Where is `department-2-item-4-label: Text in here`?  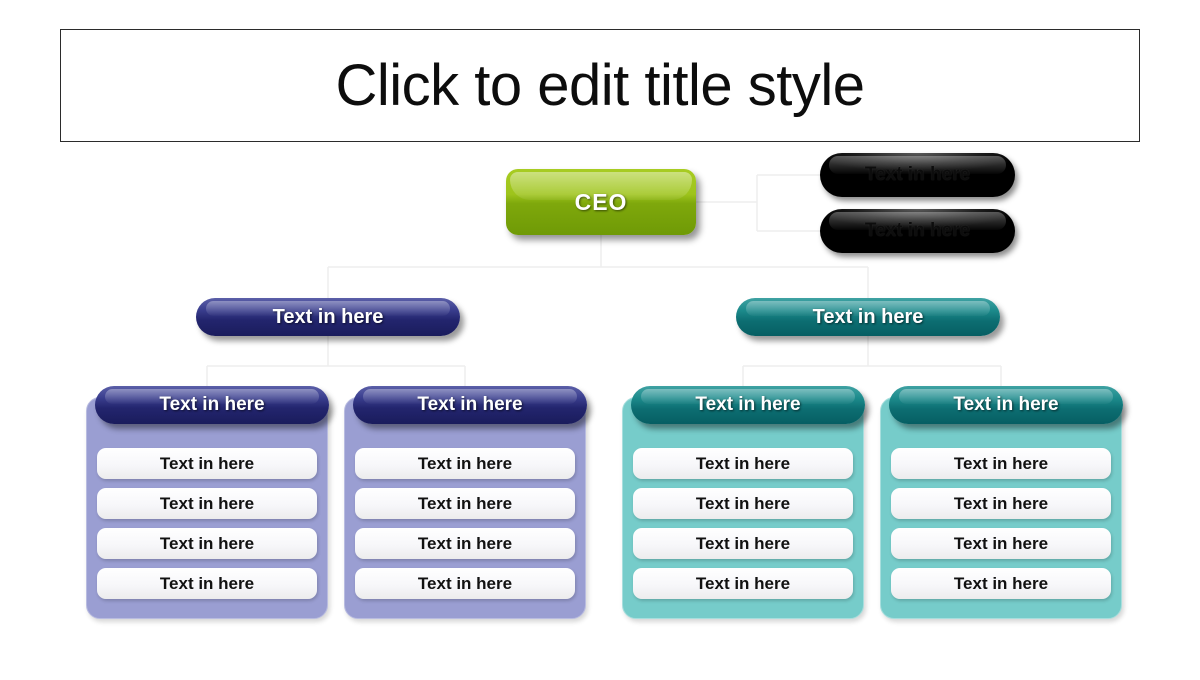 department-2-item-4-label: Text in here is located at coordinates (465, 583).